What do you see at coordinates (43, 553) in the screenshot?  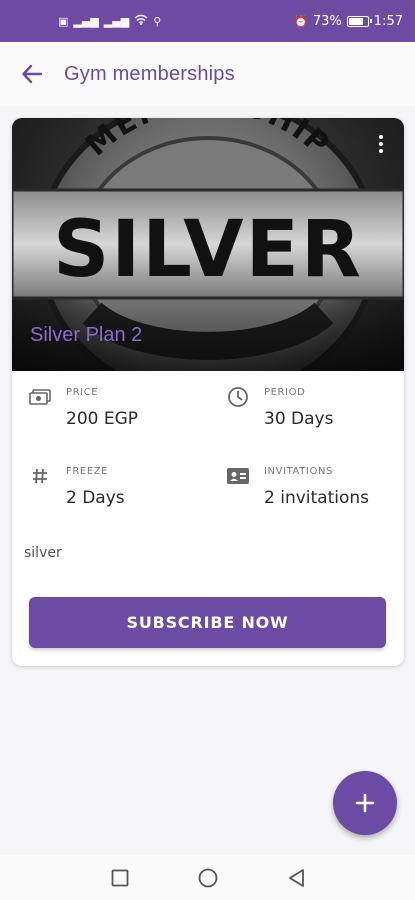 I see `plan-description: silver` at bounding box center [43, 553].